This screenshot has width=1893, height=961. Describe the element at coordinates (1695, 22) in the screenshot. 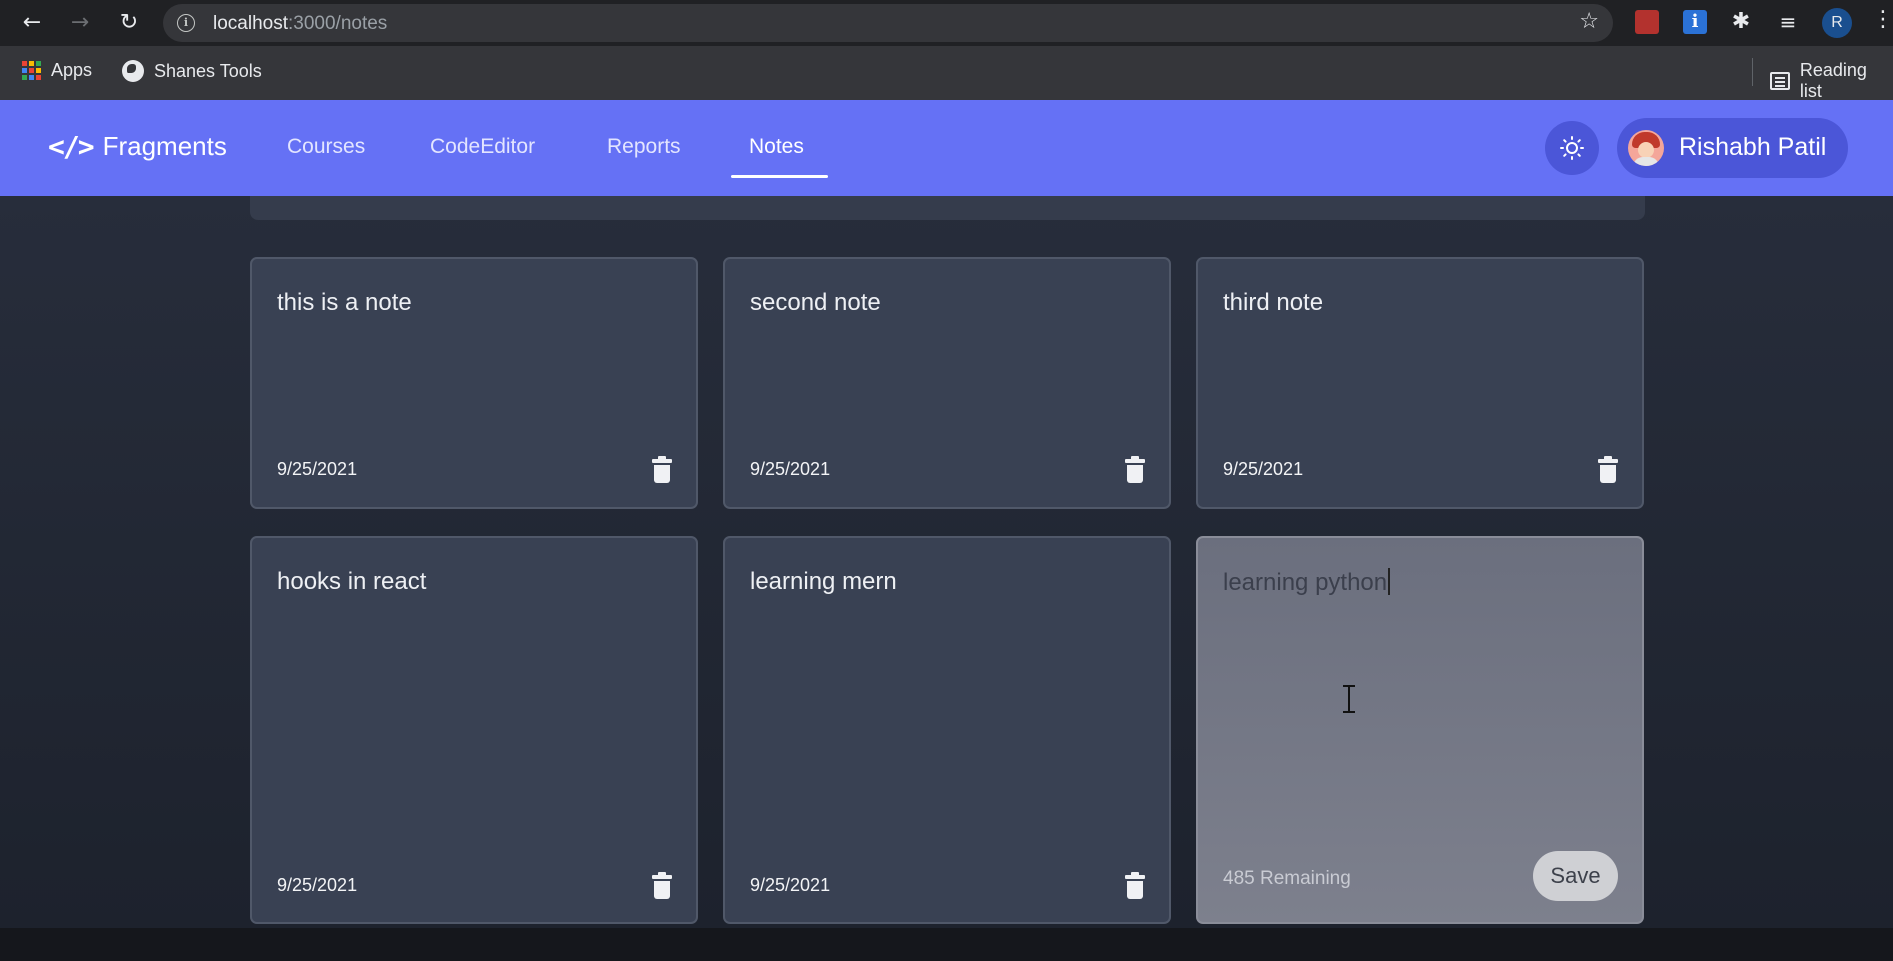

I see `extension-info-icon: i` at that location.